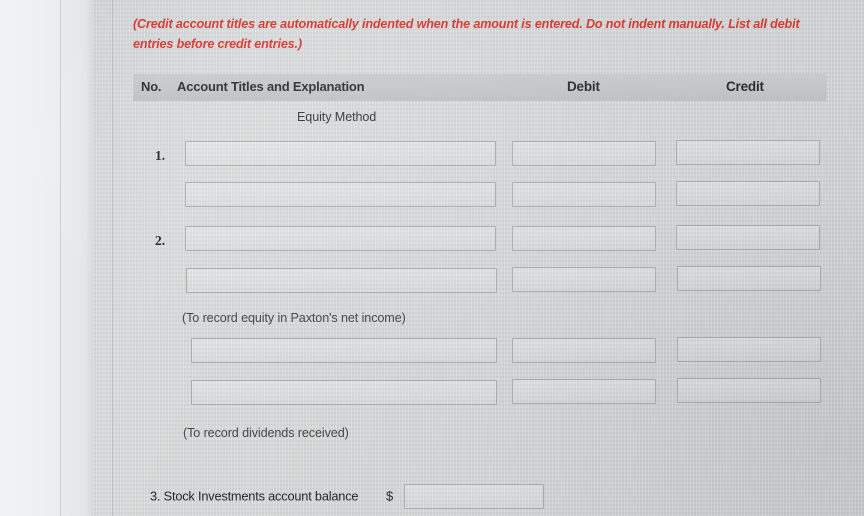 The width and height of the screenshot is (864, 516). What do you see at coordinates (271, 86) in the screenshot?
I see `column-header-account: Account Titles and Explanation` at bounding box center [271, 86].